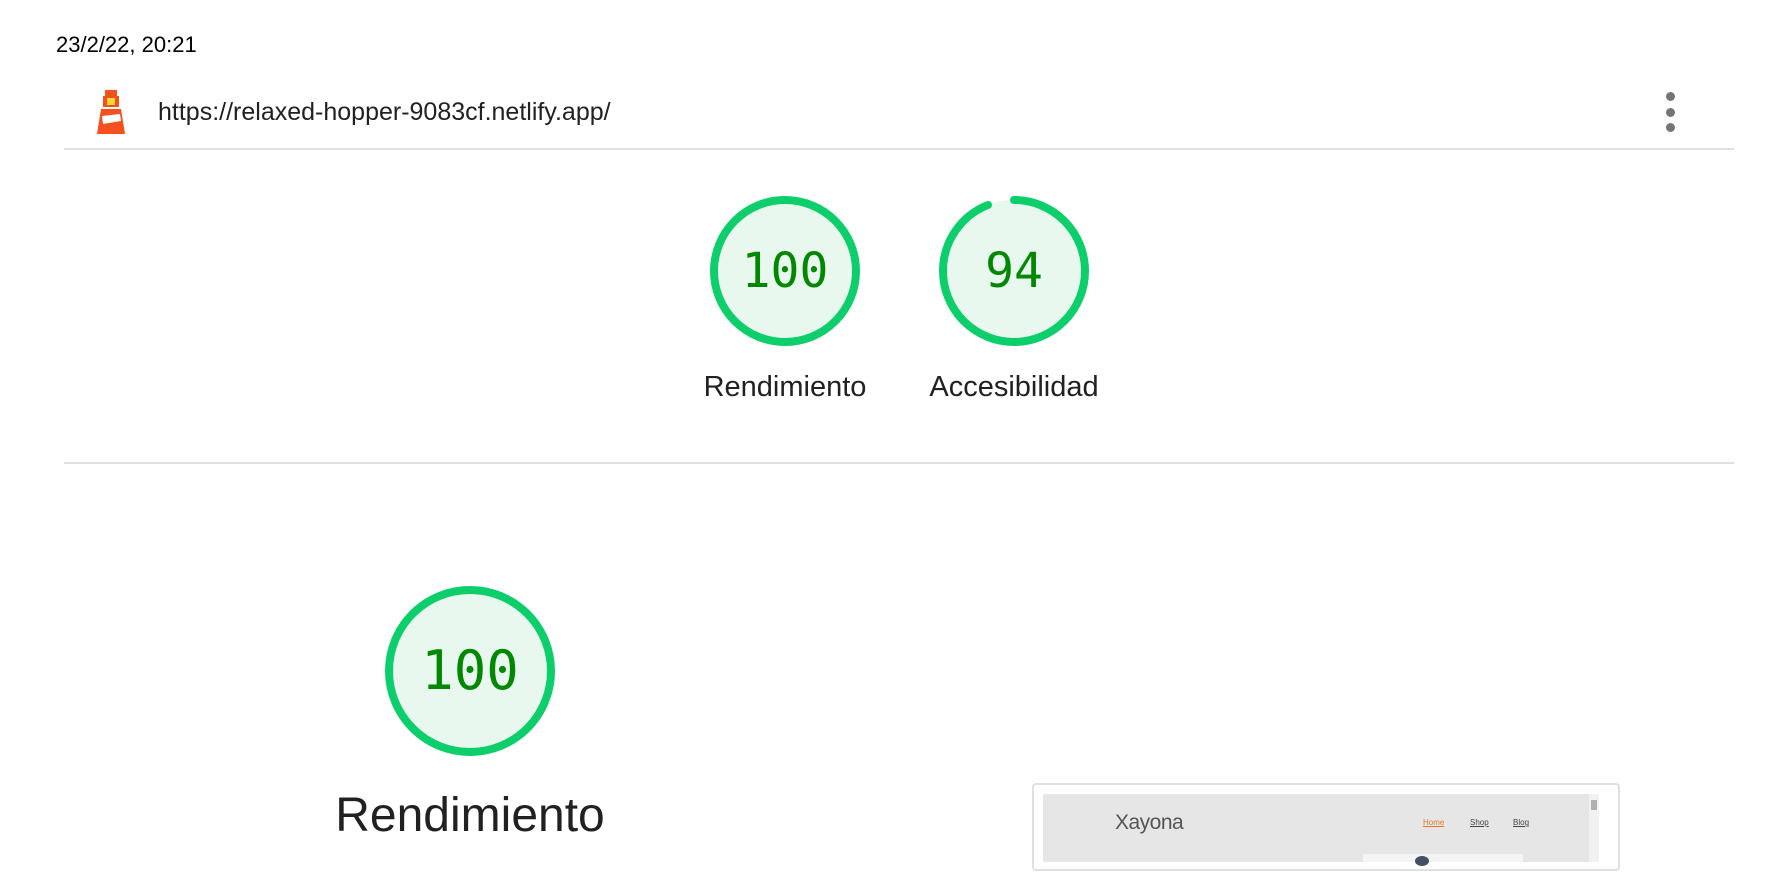 Image resolution: width=1770 pixels, height=872 pixels. What do you see at coordinates (126, 44) in the screenshot?
I see `report-timestamp: 23/2/22, 20:21` at bounding box center [126, 44].